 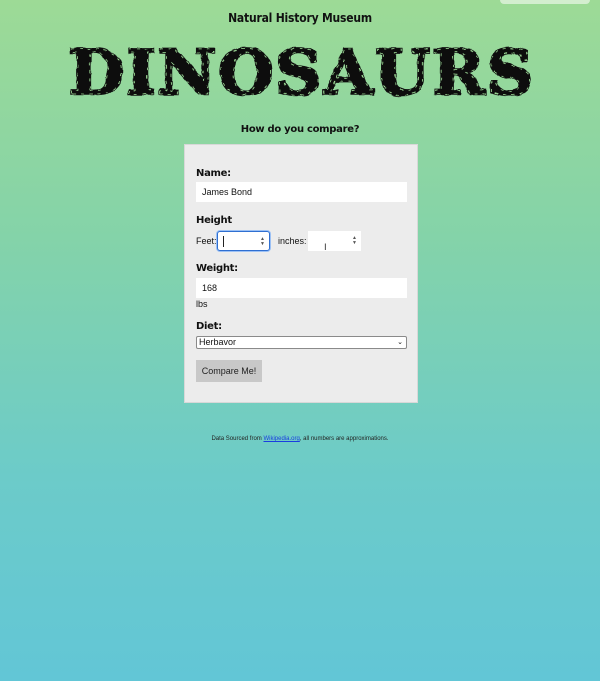 What do you see at coordinates (400, 342) in the screenshot?
I see `chevron-down-icon: ⌄` at bounding box center [400, 342].